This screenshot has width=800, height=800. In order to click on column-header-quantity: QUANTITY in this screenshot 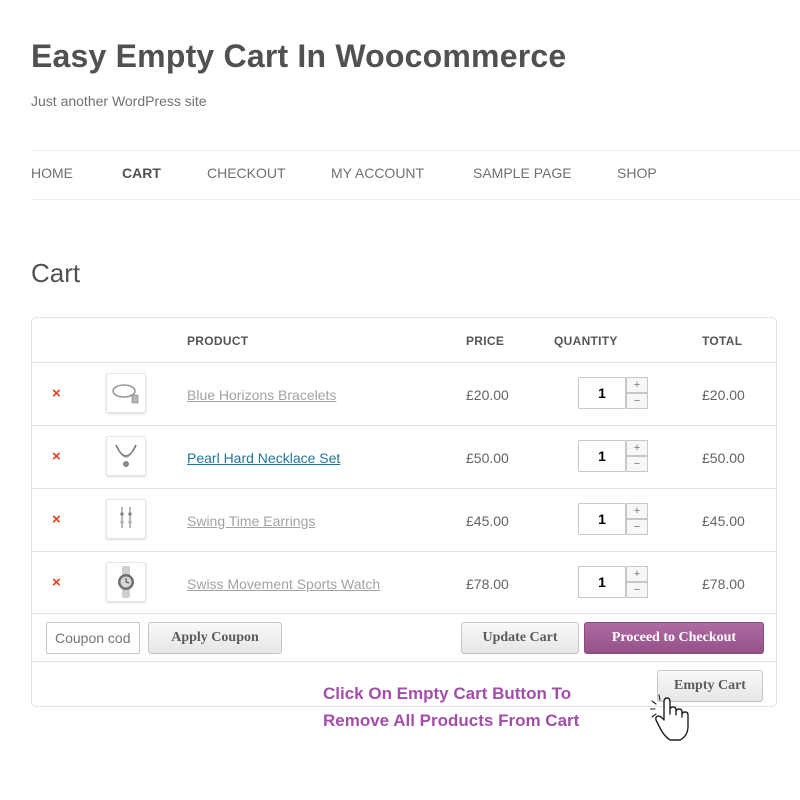, I will do `click(586, 341)`.